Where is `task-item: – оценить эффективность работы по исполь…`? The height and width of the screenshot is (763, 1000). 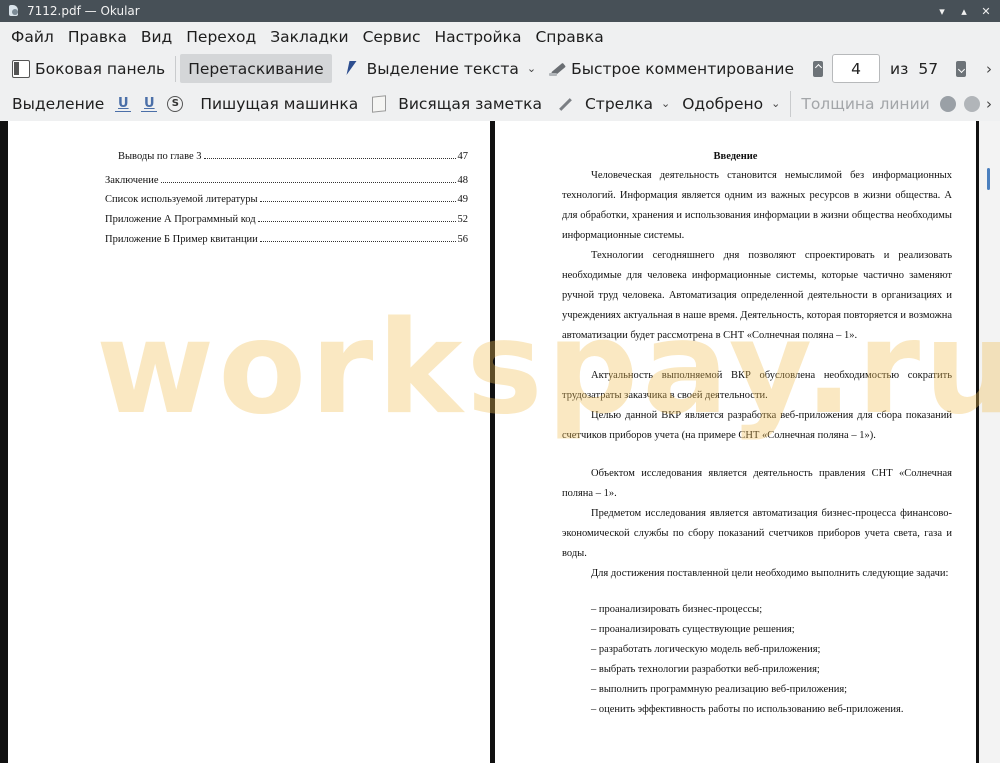
task-item: – оценить эффективность работы по исполь… is located at coordinates (747, 709).